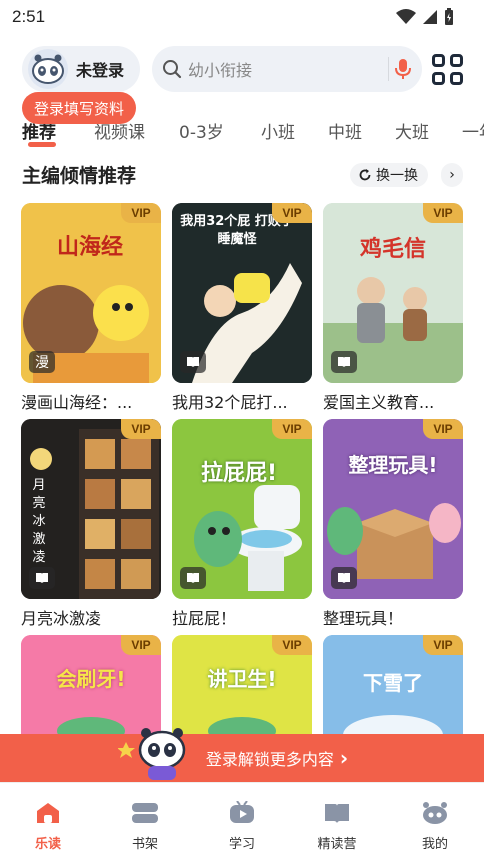 The height and width of the screenshot is (860, 484). Describe the element at coordinates (79, 176) in the screenshot. I see `section-title: 主编倾情推荐` at that location.